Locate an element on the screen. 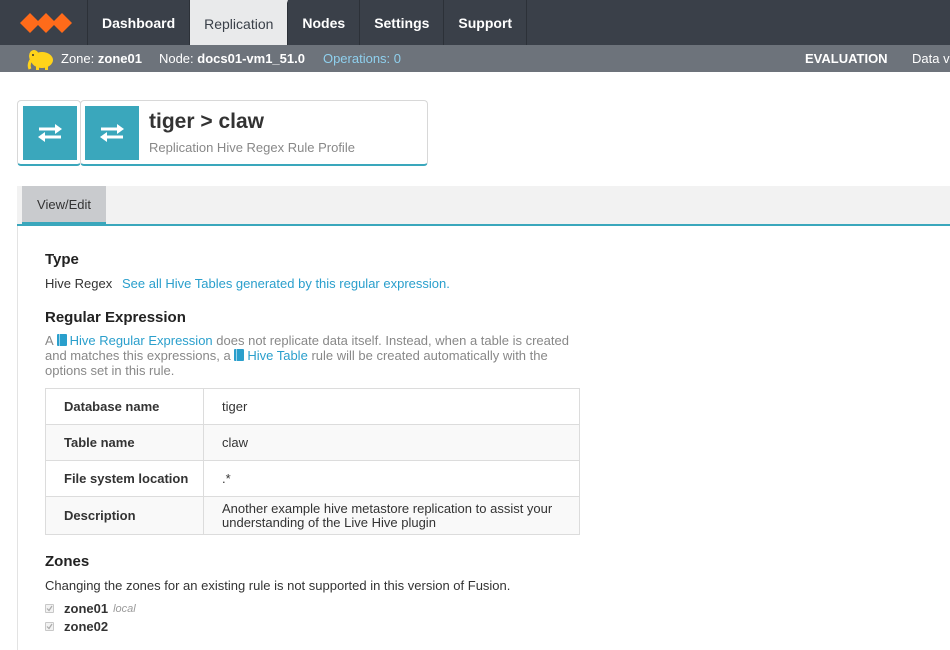 The height and width of the screenshot is (650, 950). hive-regex-doc-label: Hive Regular Expression is located at coordinates (141, 340).